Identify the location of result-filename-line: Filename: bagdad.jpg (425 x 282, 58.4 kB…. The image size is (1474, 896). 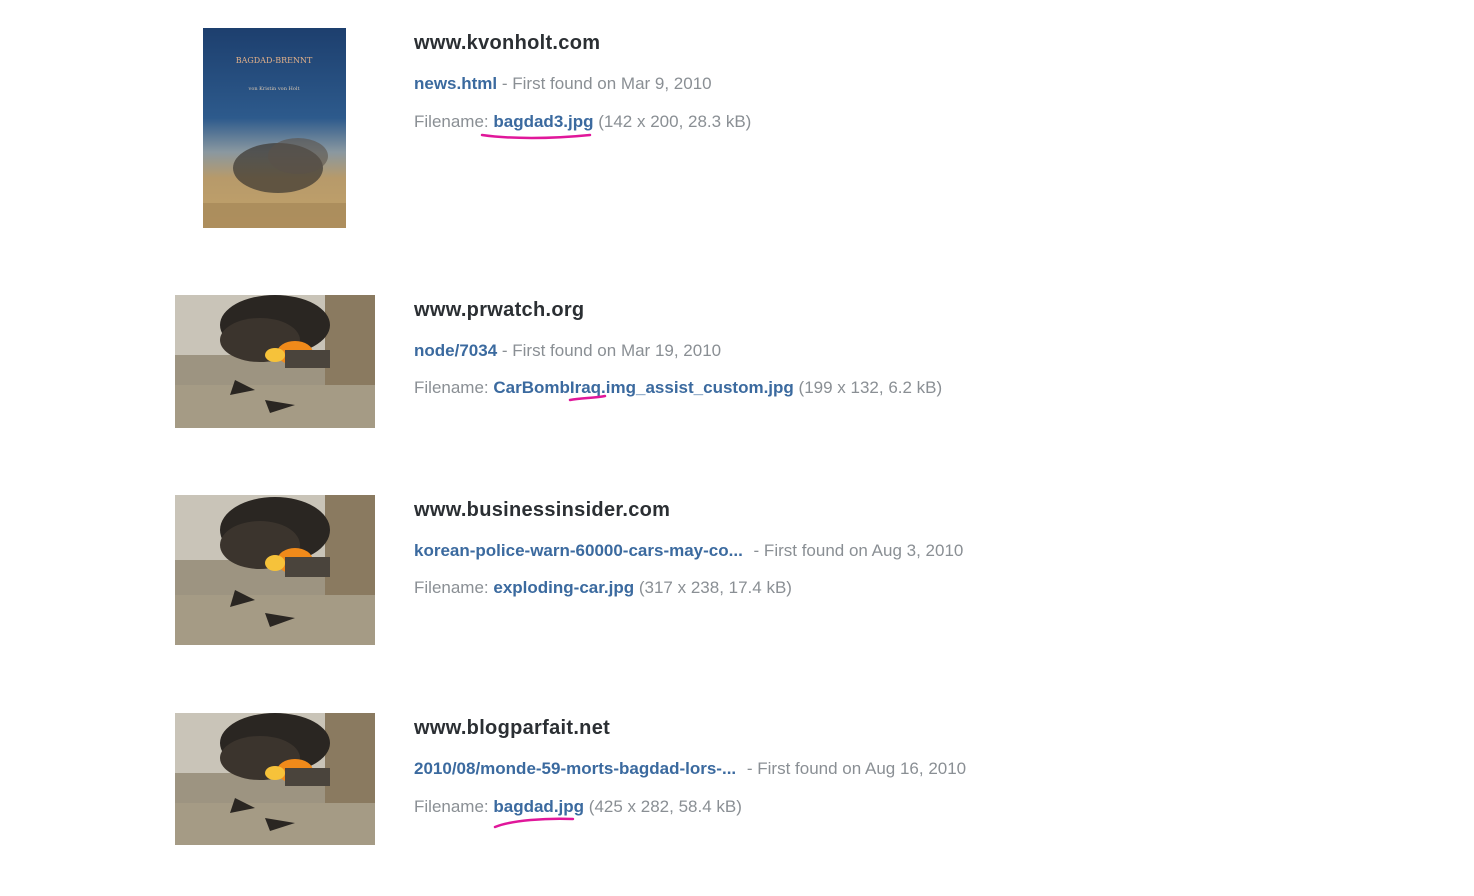
(578, 807).